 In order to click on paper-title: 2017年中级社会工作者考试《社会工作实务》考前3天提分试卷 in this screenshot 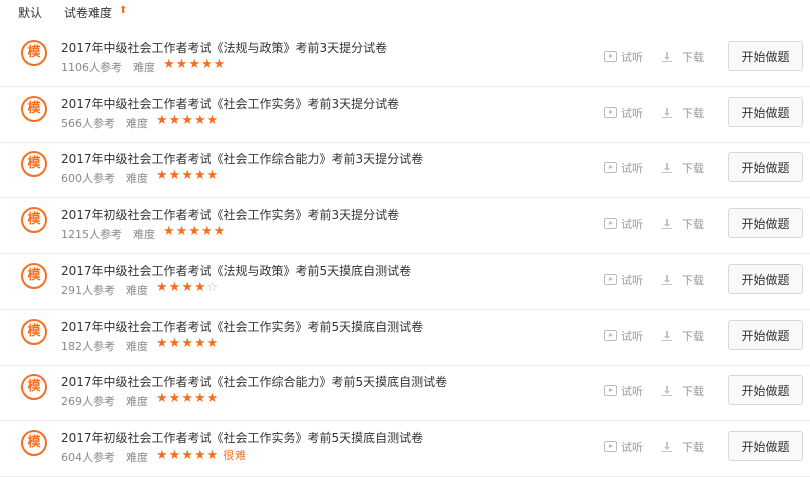, I will do `click(230, 103)`.